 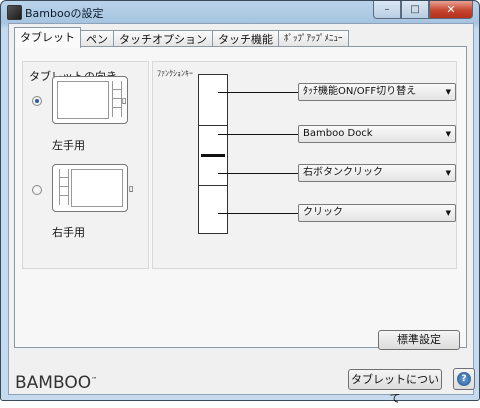 What do you see at coordinates (395, 387) in the screenshot?
I see `about-tablet-button: タブレットについて` at bounding box center [395, 387].